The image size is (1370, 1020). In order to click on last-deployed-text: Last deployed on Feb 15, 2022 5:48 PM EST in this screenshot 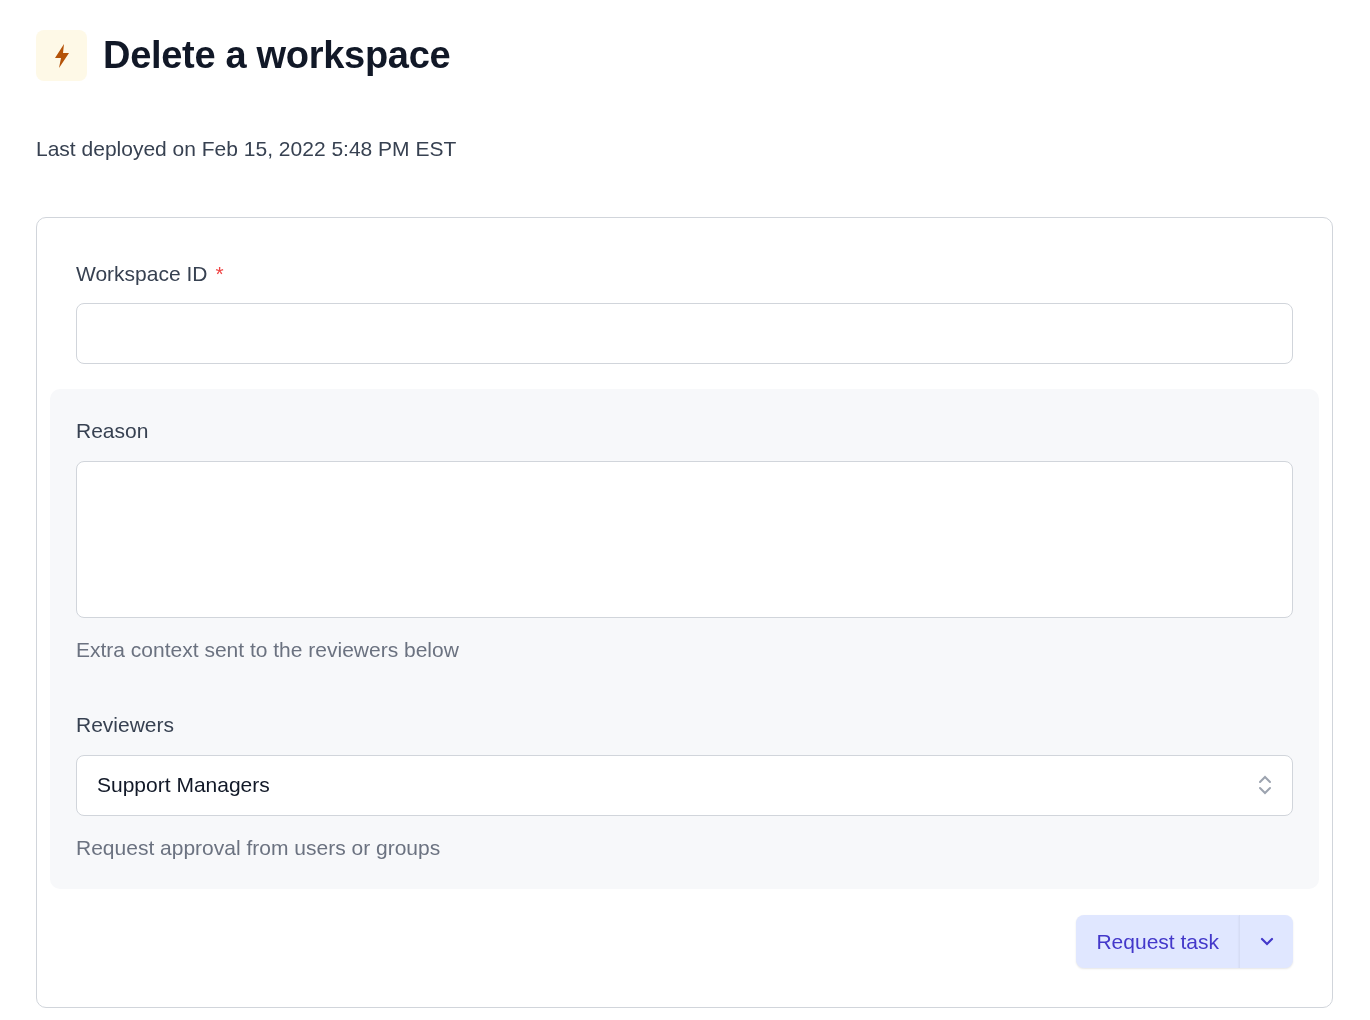, I will do `click(247, 149)`.